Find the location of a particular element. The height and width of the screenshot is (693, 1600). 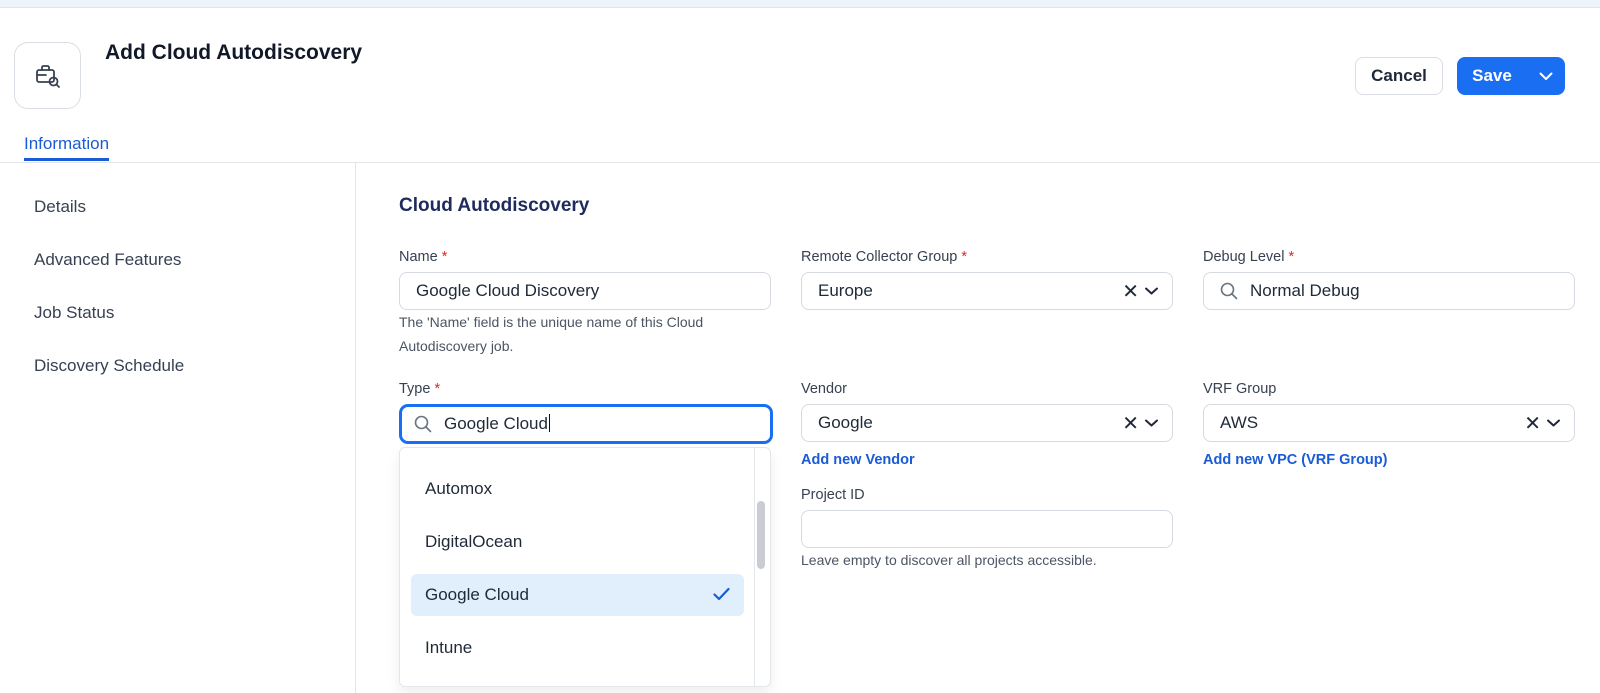

remote-collector-group-label: Remote Collector Group * is located at coordinates (884, 257).